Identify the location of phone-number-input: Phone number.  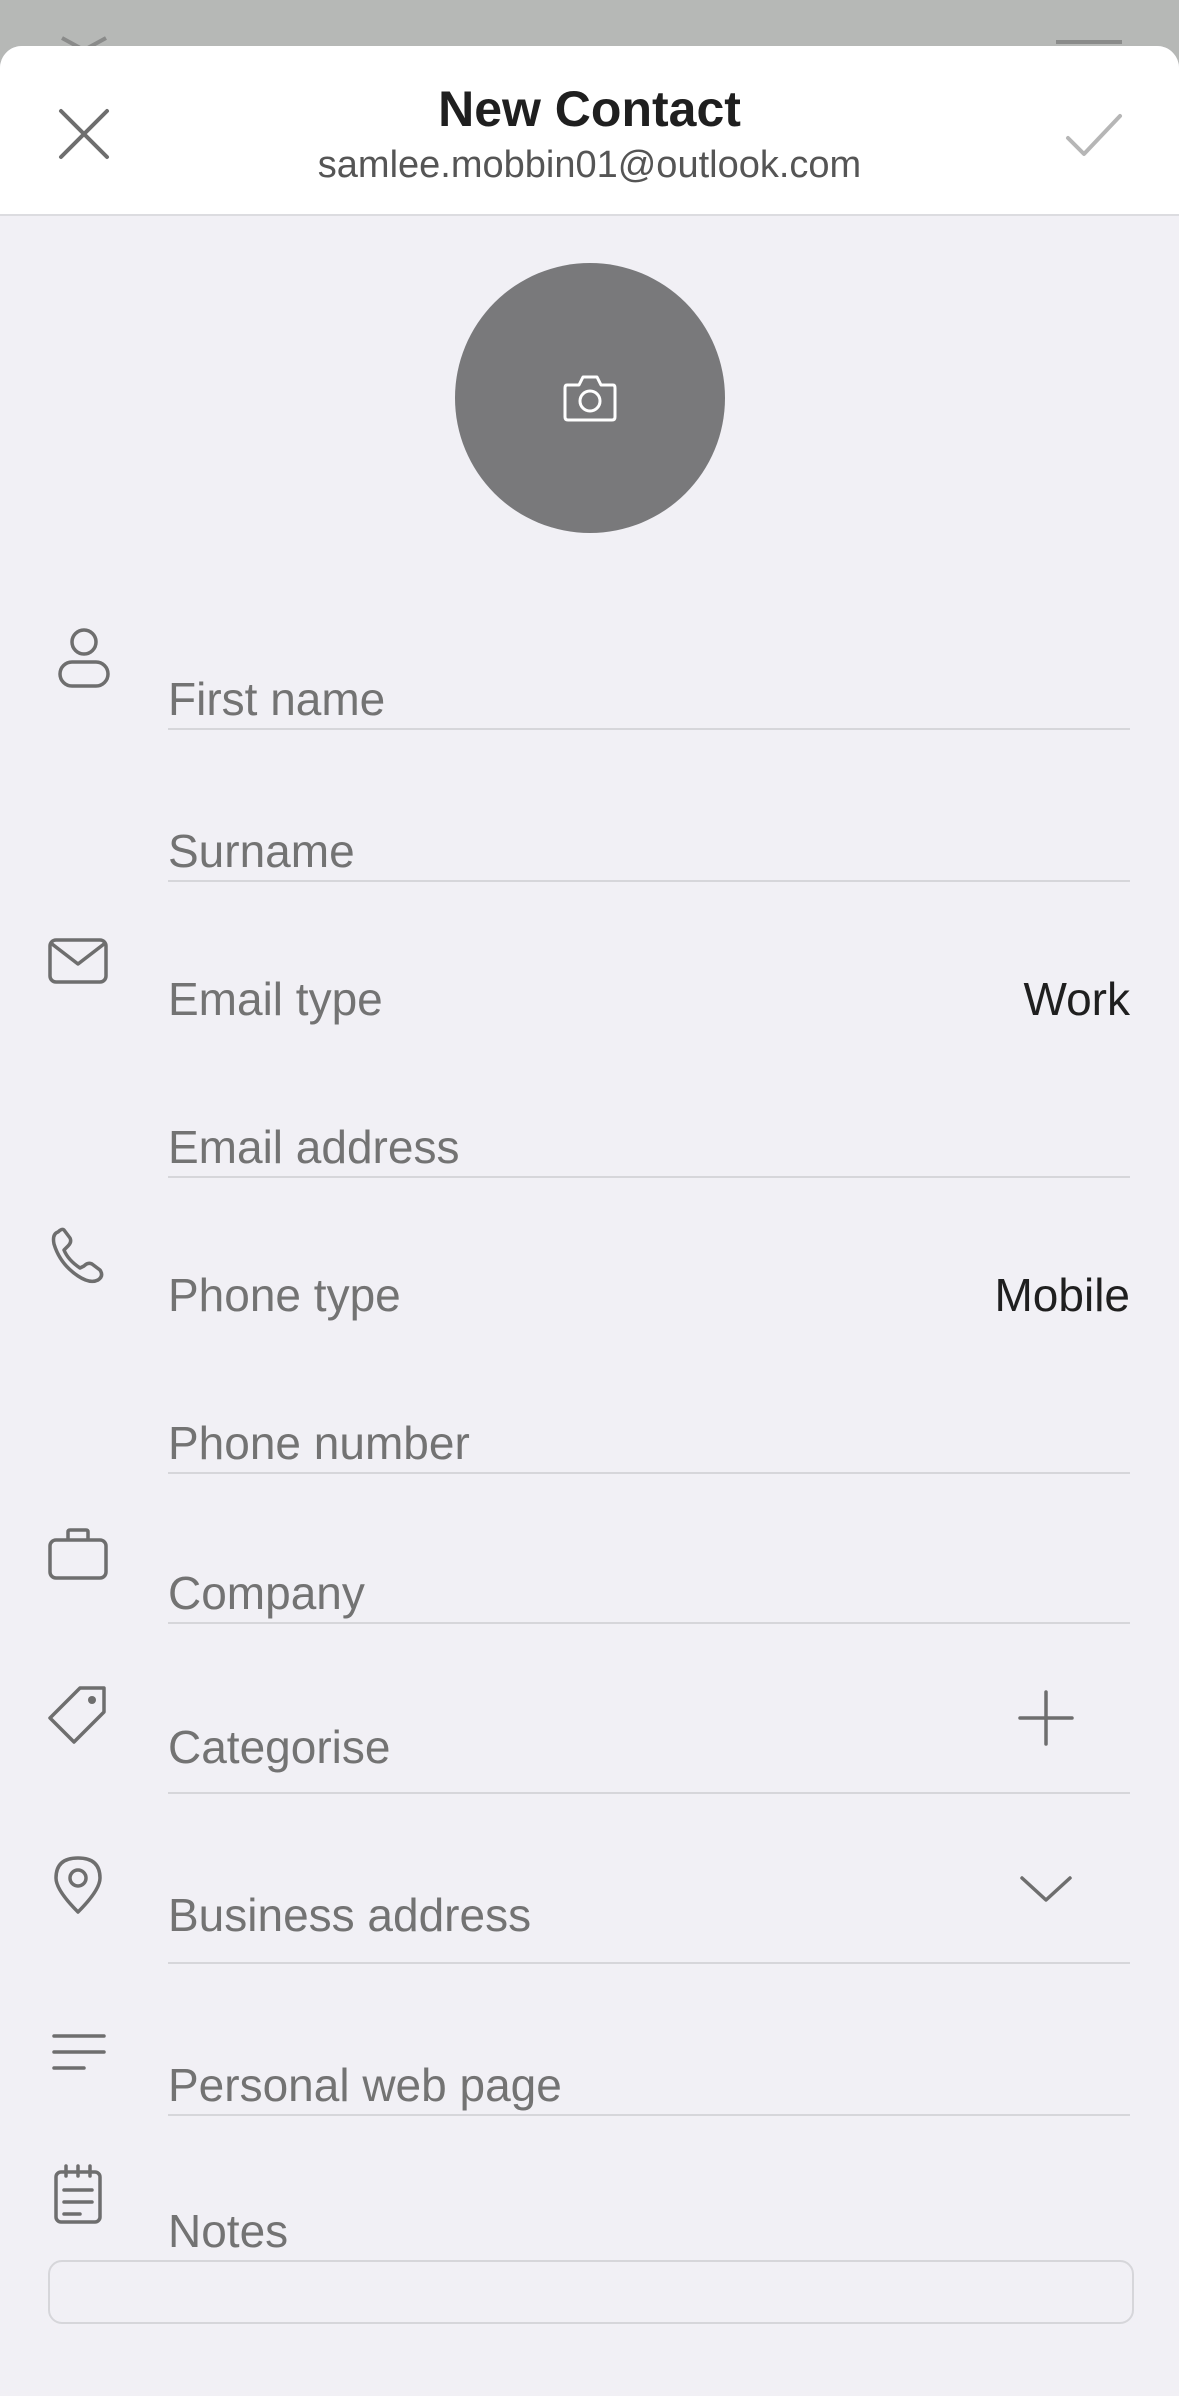
(319, 1443).